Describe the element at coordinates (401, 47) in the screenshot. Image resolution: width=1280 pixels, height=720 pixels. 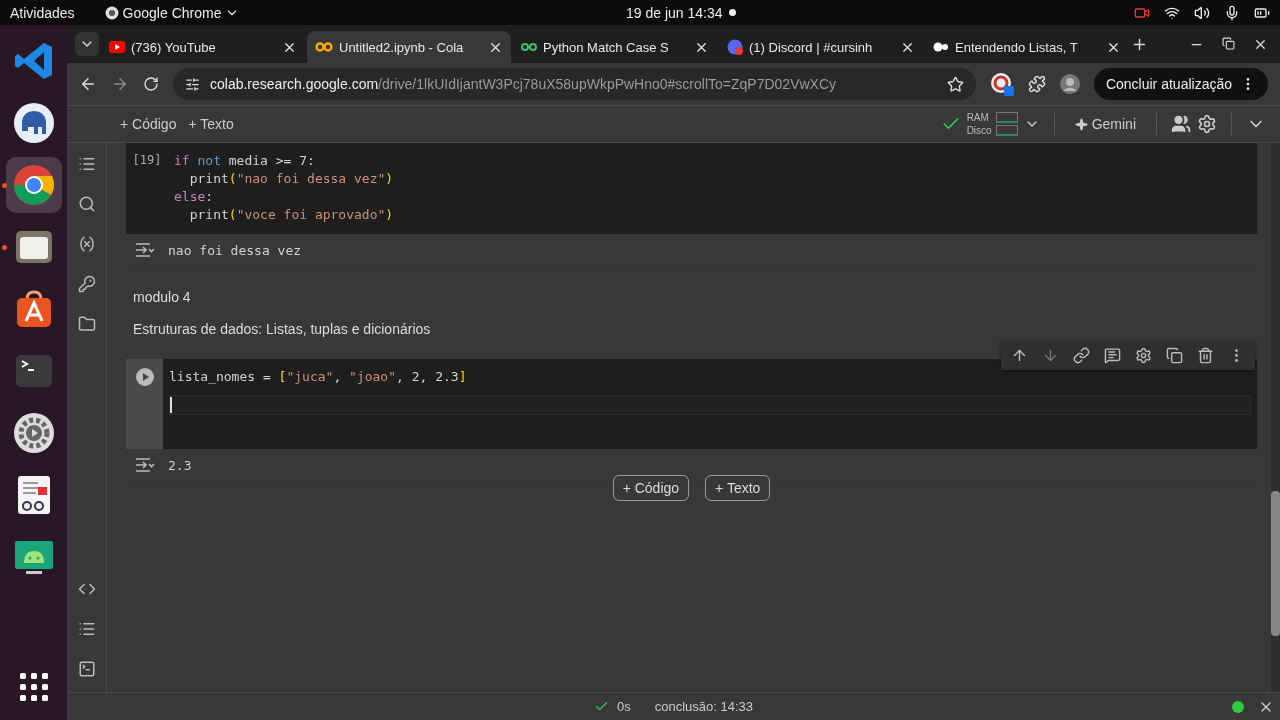
I see `tab-title: Untitled2.ipynb - Cola` at that location.